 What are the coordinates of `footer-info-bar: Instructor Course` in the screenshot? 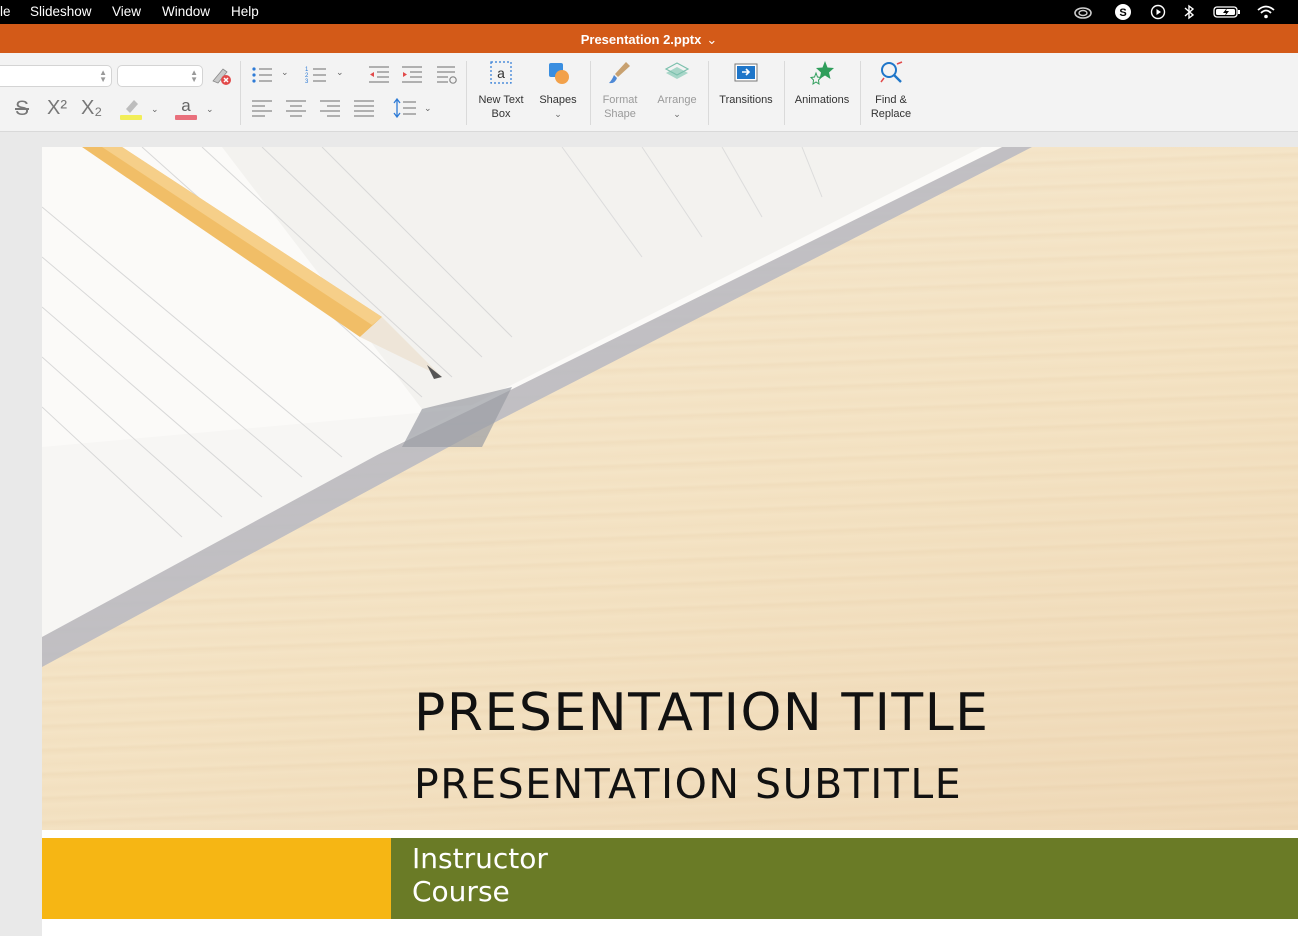 It's located at (844, 878).